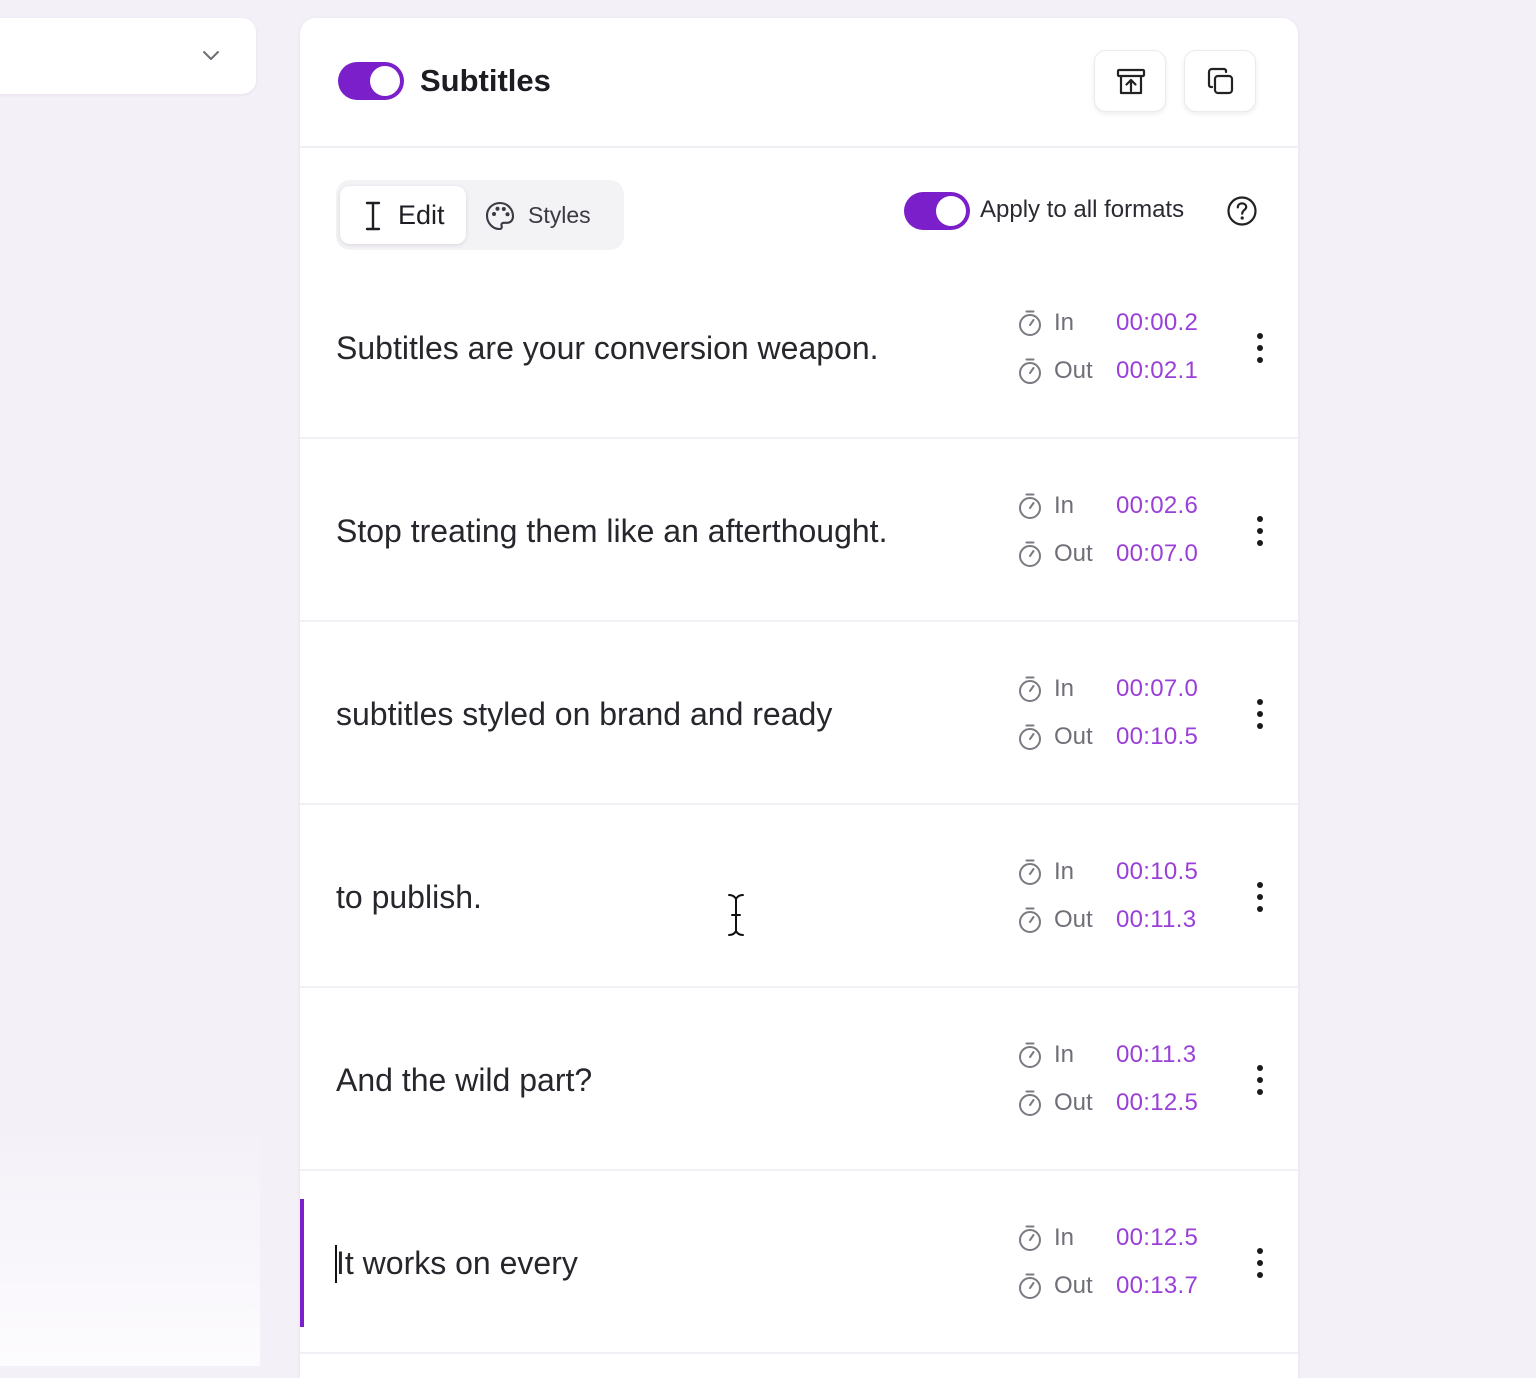  What do you see at coordinates (457, 1263) in the screenshot?
I see `subtitle-text: It works on every` at bounding box center [457, 1263].